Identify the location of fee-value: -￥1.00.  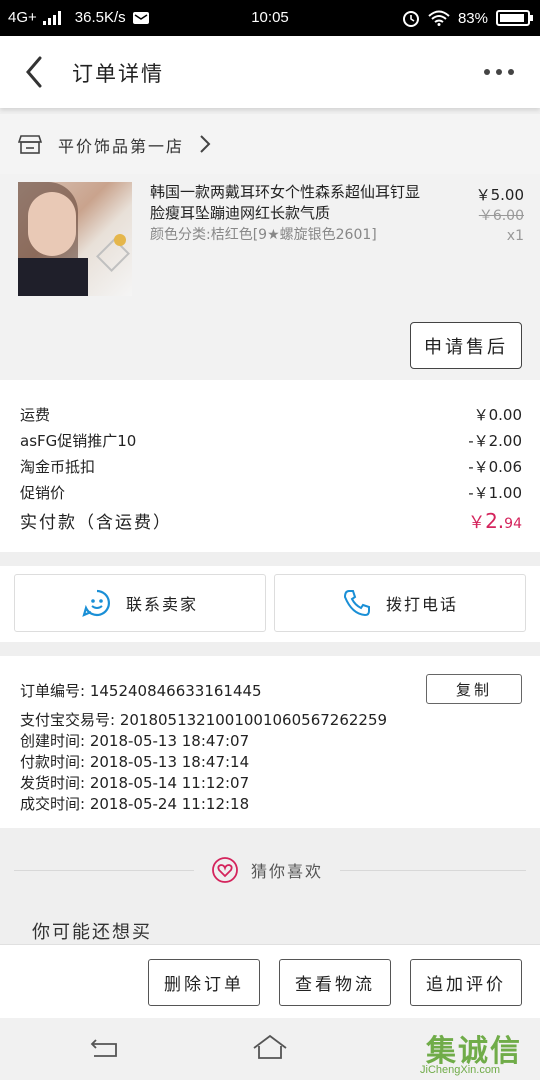
(495, 493).